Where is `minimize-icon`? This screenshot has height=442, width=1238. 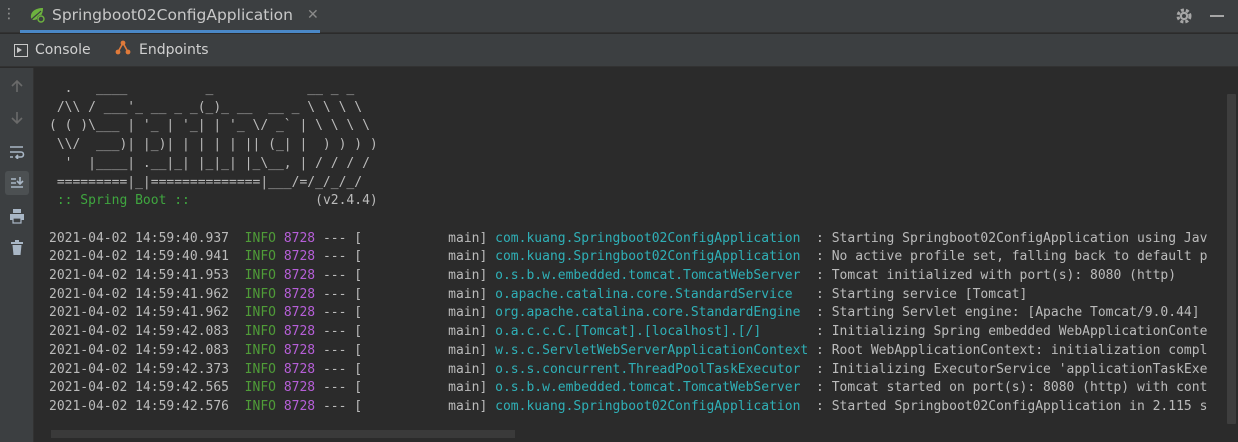
minimize-icon is located at coordinates (1217, 16).